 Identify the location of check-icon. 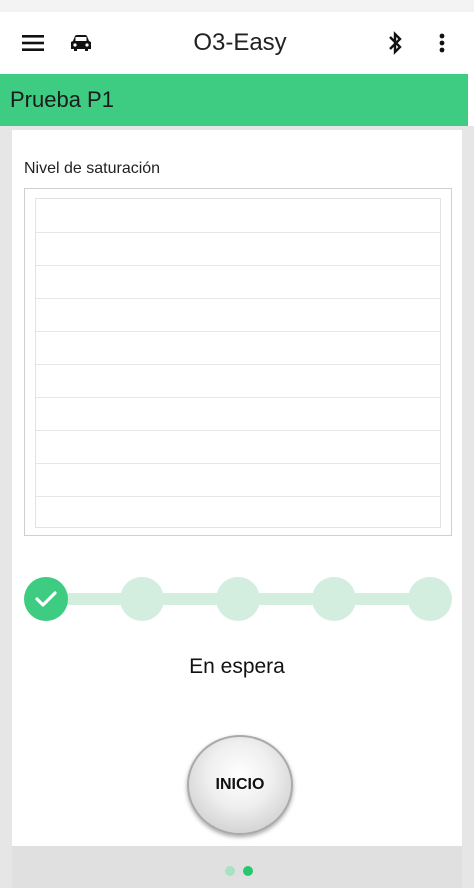
(46, 599).